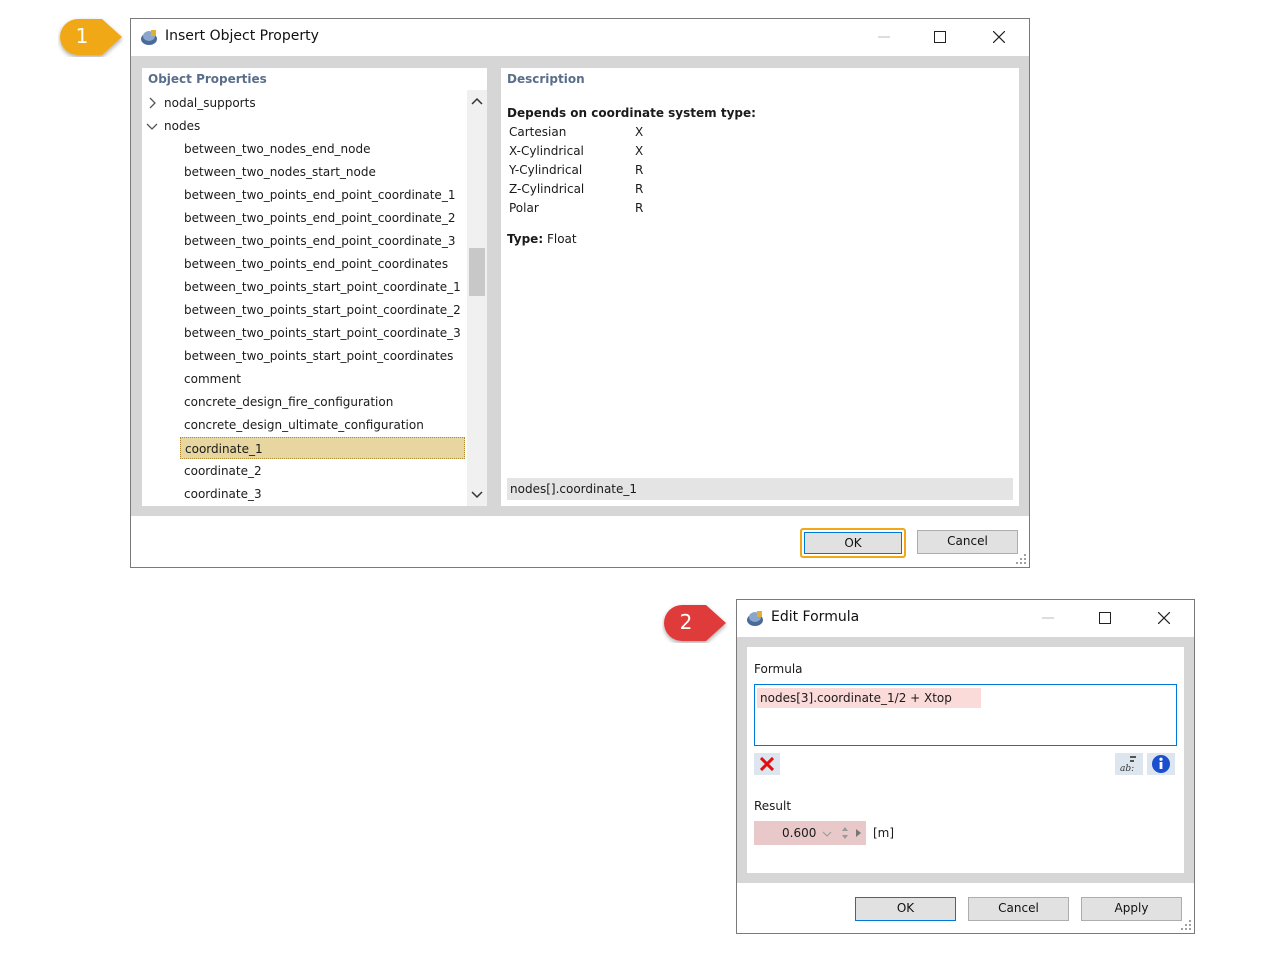 Image resolution: width=1280 pixels, height=960 pixels. What do you see at coordinates (1127, 768) in the screenshot?
I see `svg-text: ab:` at bounding box center [1127, 768].